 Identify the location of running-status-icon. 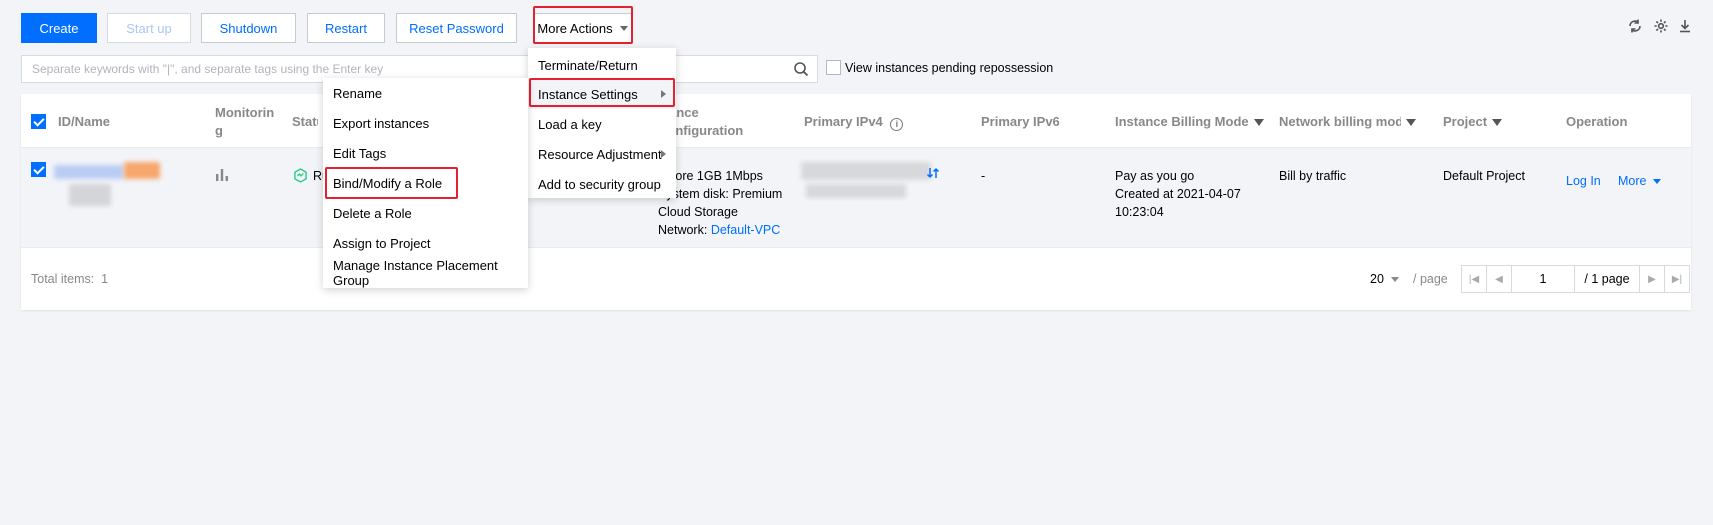
(300, 177).